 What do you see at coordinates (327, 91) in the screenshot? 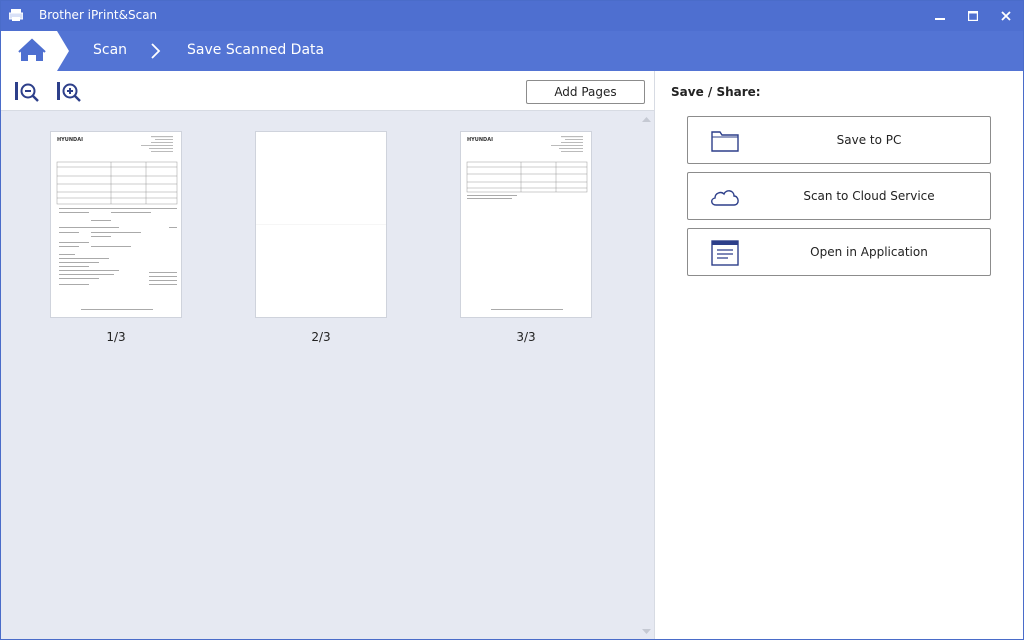
I see `preview-toolbar: Add Pages` at bounding box center [327, 91].